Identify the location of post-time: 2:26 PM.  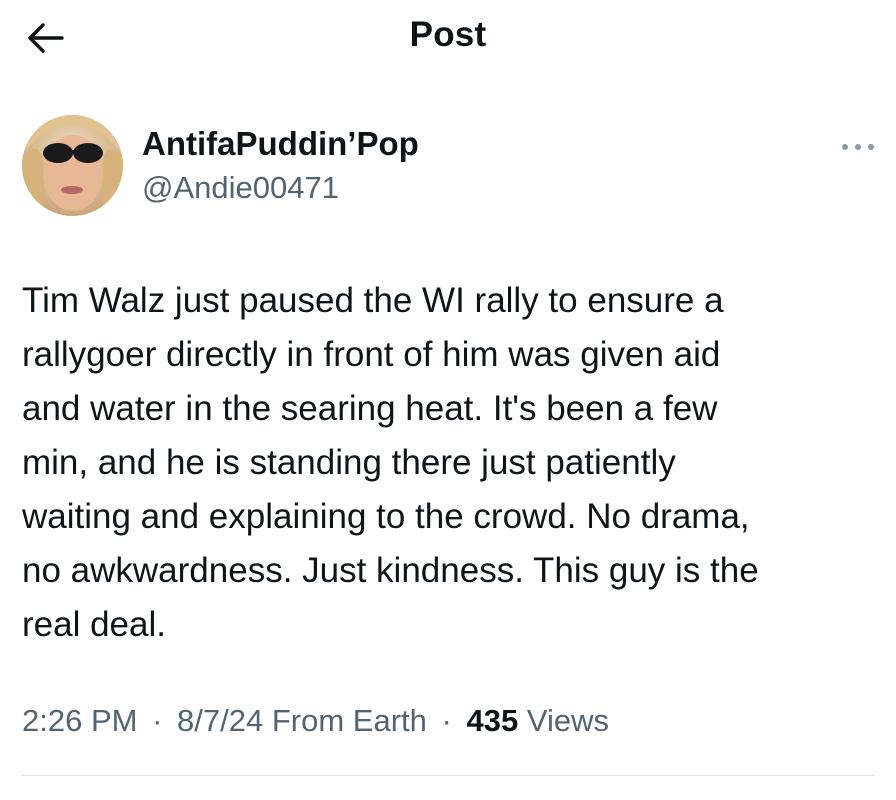
(79, 720).